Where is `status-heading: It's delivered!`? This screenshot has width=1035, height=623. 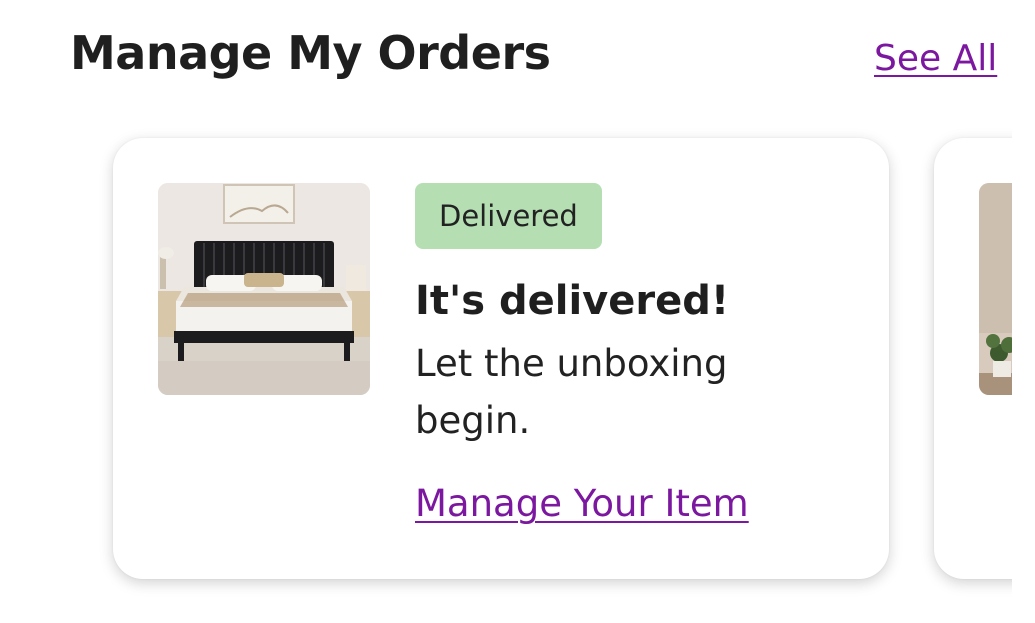
status-heading: It's delivered! is located at coordinates (572, 301).